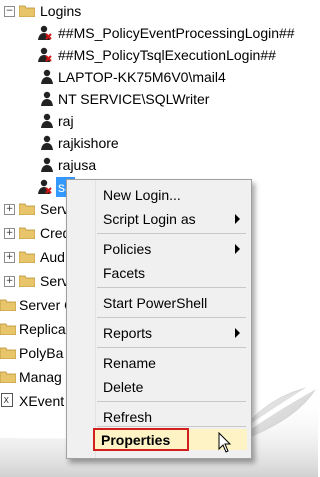 The image size is (320, 477). I want to click on tree-node-label: XEvent, so click(42, 401).